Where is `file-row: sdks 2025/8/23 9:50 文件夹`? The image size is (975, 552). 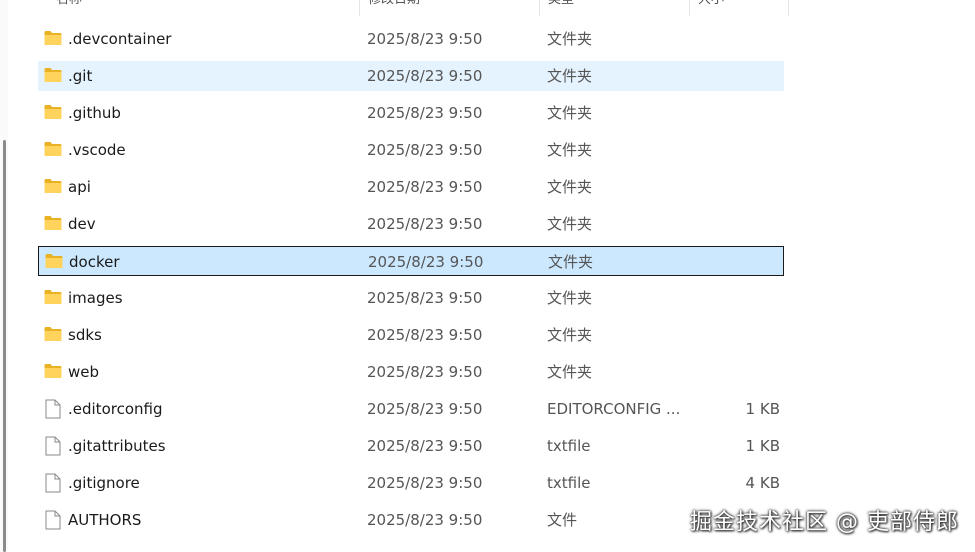
file-row: sdks 2025/8/23 9:50 文件夹 is located at coordinates (411, 335).